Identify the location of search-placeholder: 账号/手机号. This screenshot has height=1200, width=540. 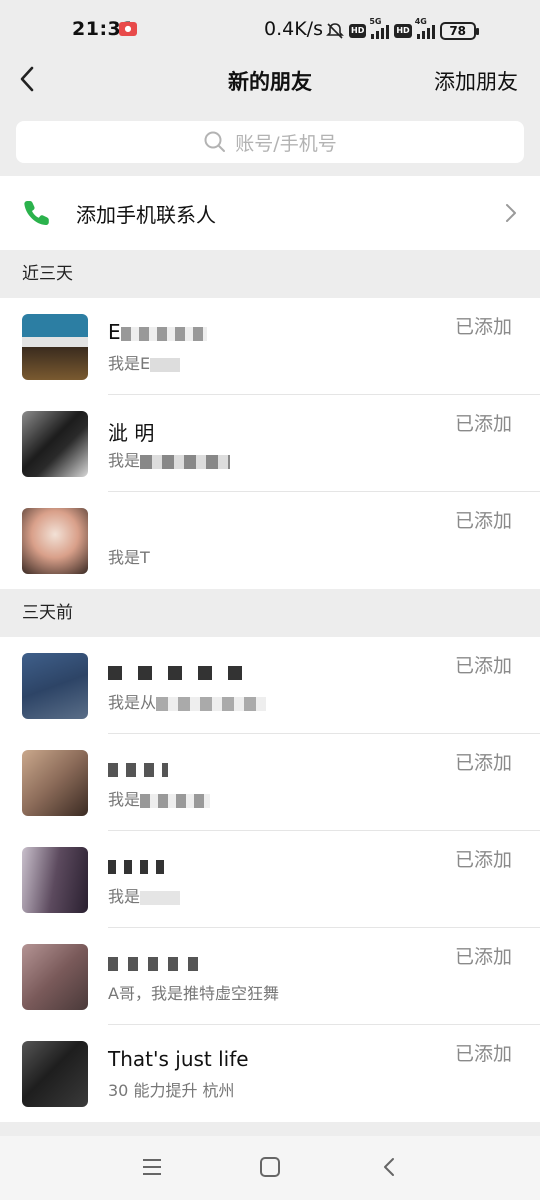
(286, 143).